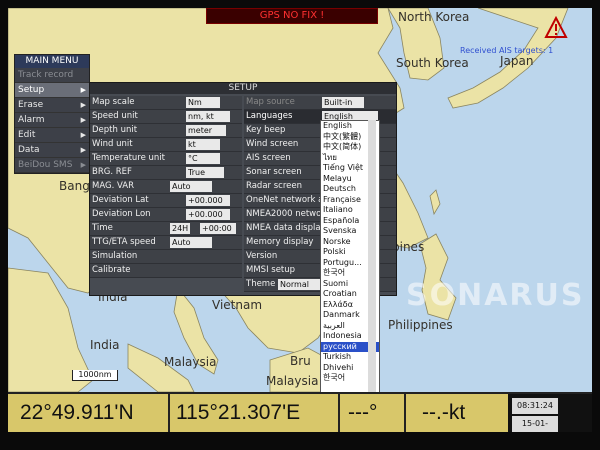  Describe the element at coordinates (320, 103) in the screenshot. I see `setting-map-source: Map source Built-in` at that location.